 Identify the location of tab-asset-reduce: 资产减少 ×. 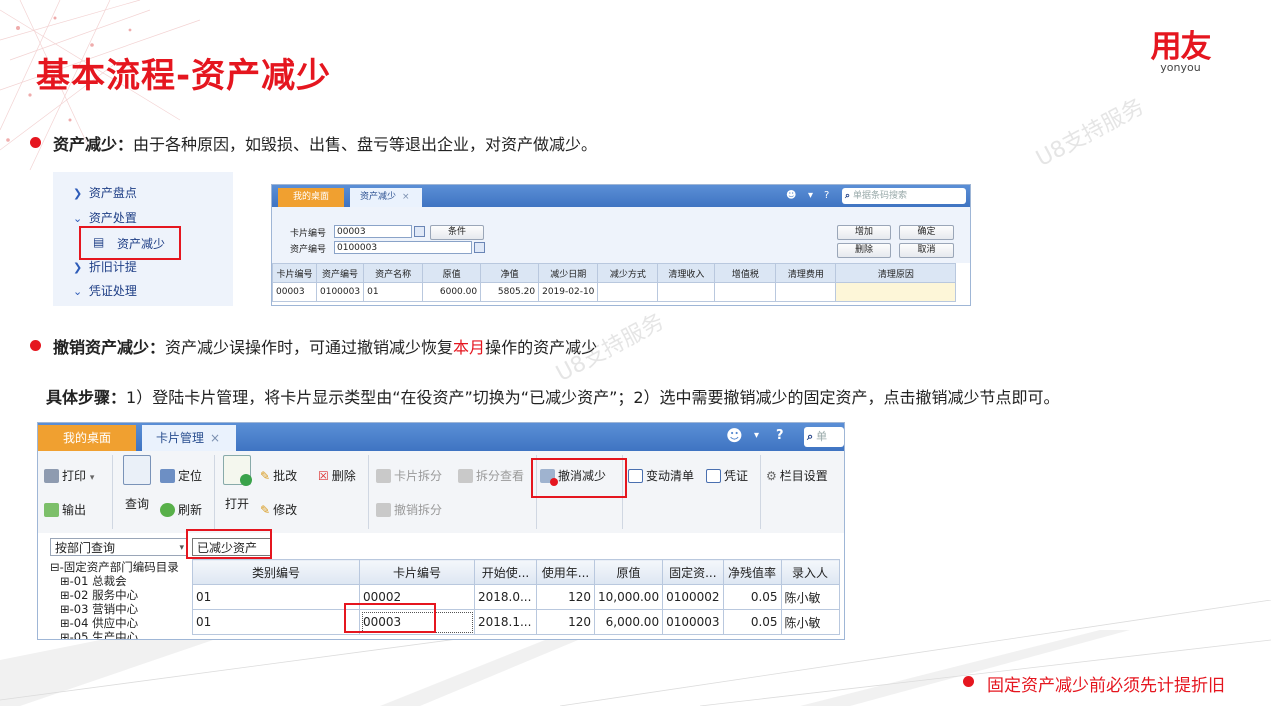
(386, 197).